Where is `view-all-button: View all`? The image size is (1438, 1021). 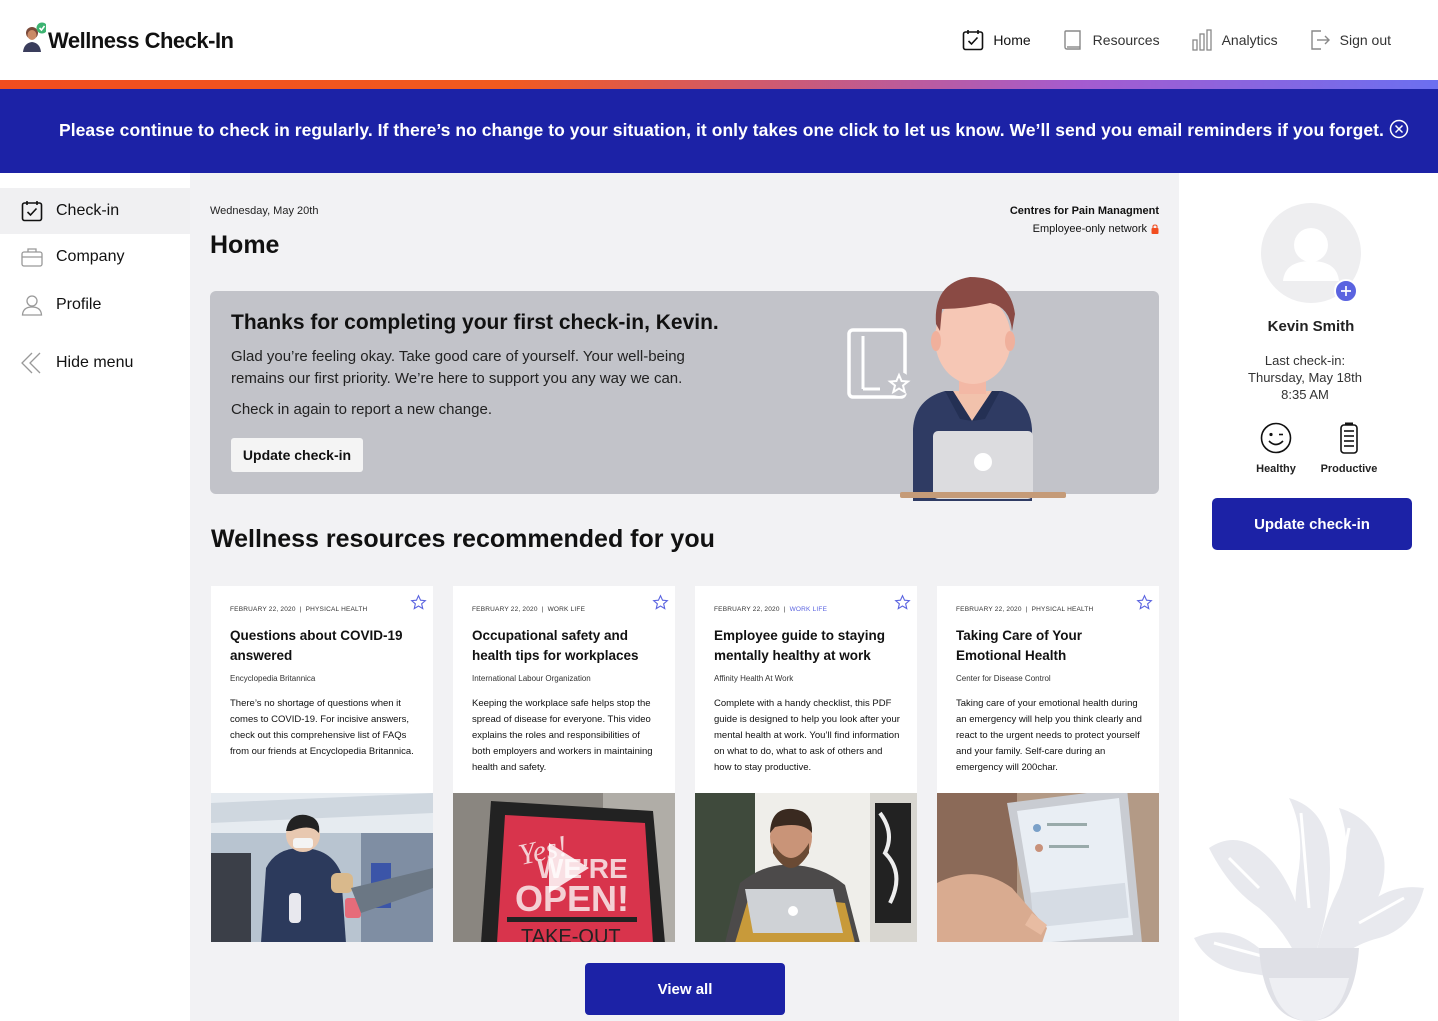
view-all-button: View all is located at coordinates (685, 989).